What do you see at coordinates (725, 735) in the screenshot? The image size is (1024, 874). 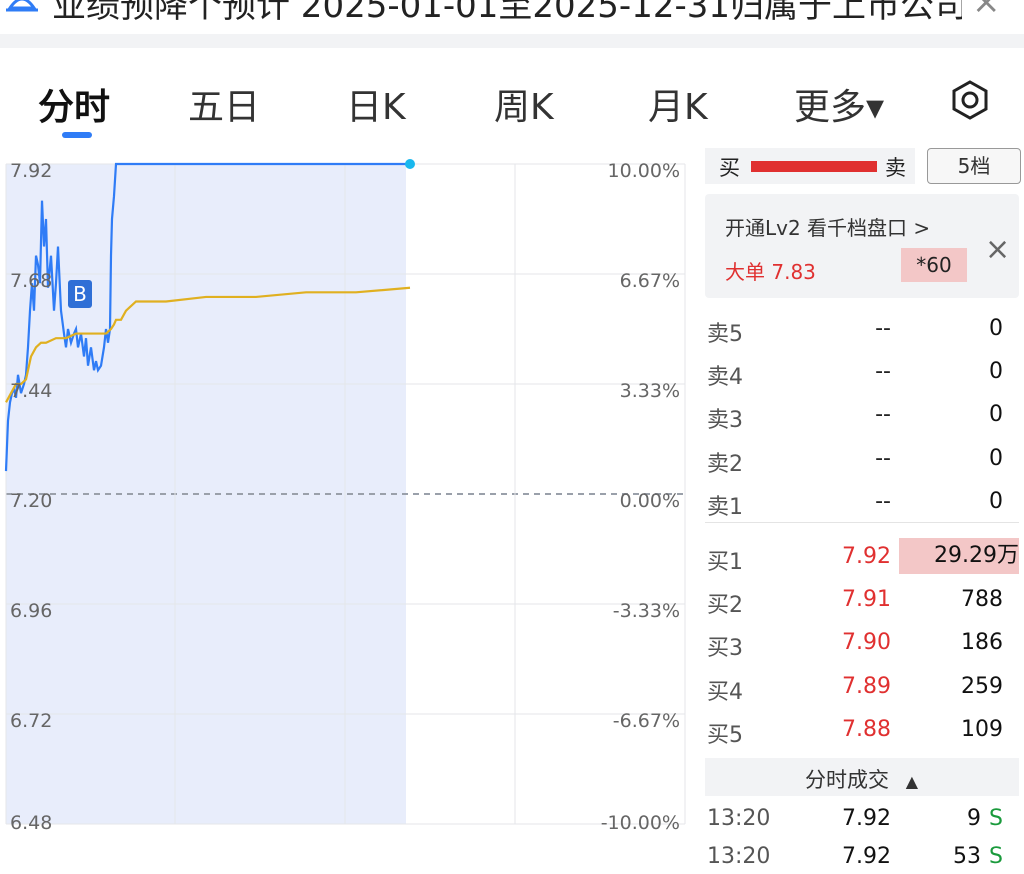 I see `bid-label: 买5` at bounding box center [725, 735].